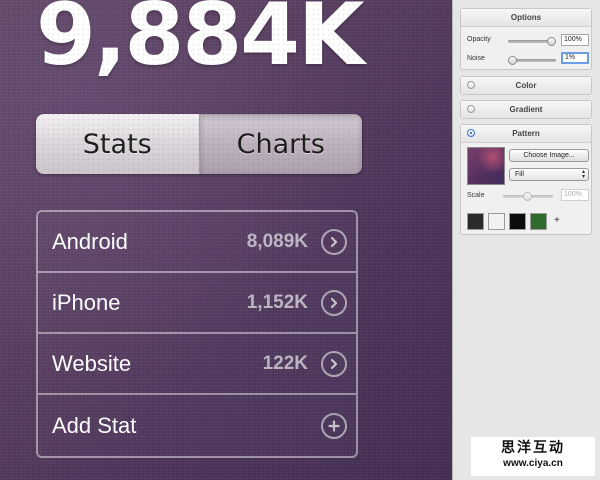 The width and height of the screenshot is (600, 480). What do you see at coordinates (532, 41) in the screenshot?
I see `opacity-slider` at bounding box center [532, 41].